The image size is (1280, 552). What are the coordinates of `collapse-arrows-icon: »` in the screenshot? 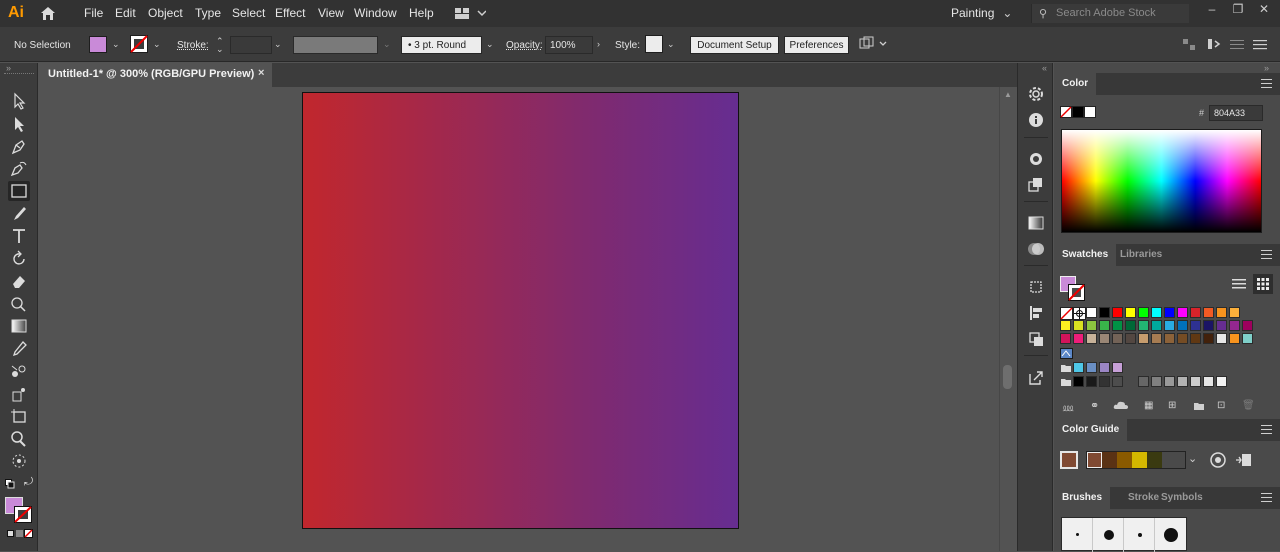 It's located at (8, 68).